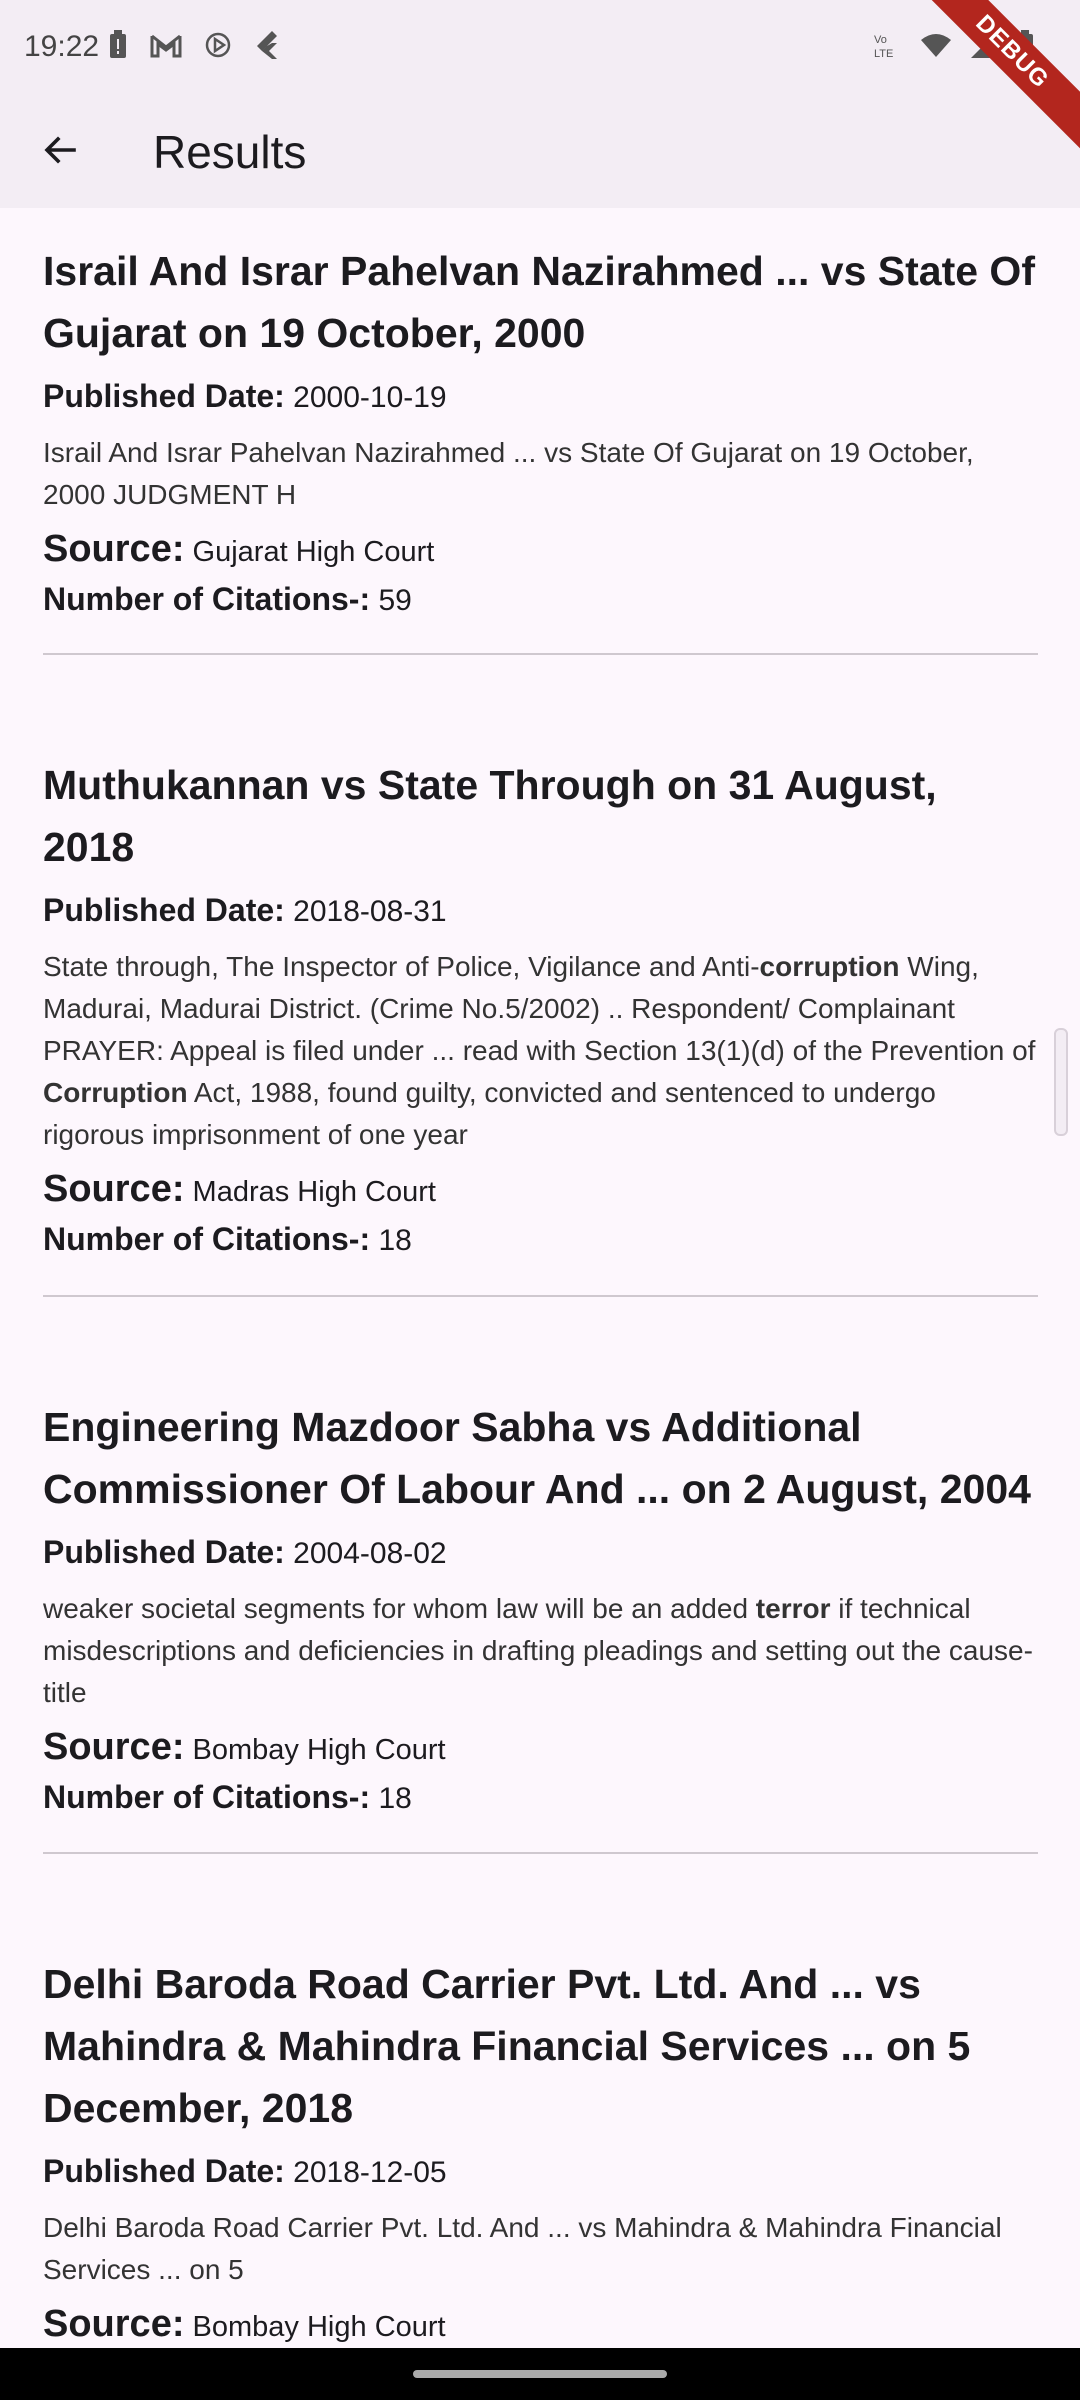 The width and height of the screenshot is (1080, 2400). What do you see at coordinates (829, 966) in the screenshot?
I see `snippet-highlight: corruption` at bounding box center [829, 966].